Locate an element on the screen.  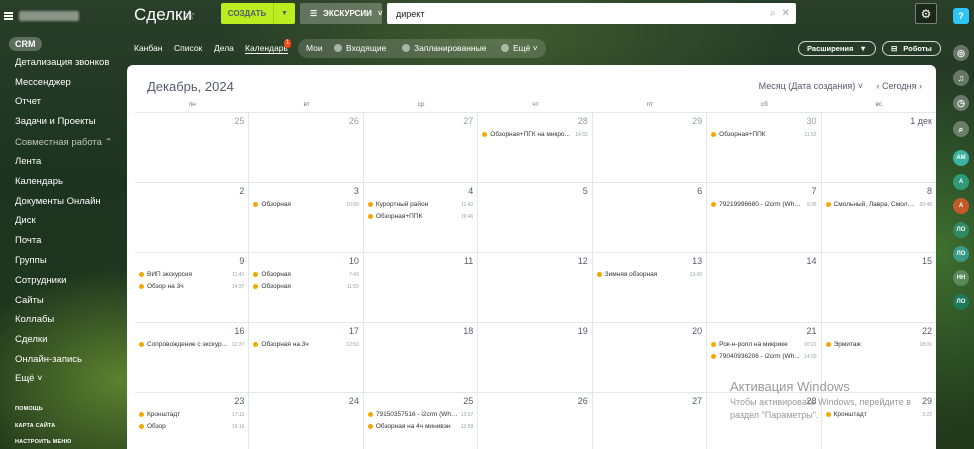
tab-calendar: Календарь is located at coordinates (266, 48).